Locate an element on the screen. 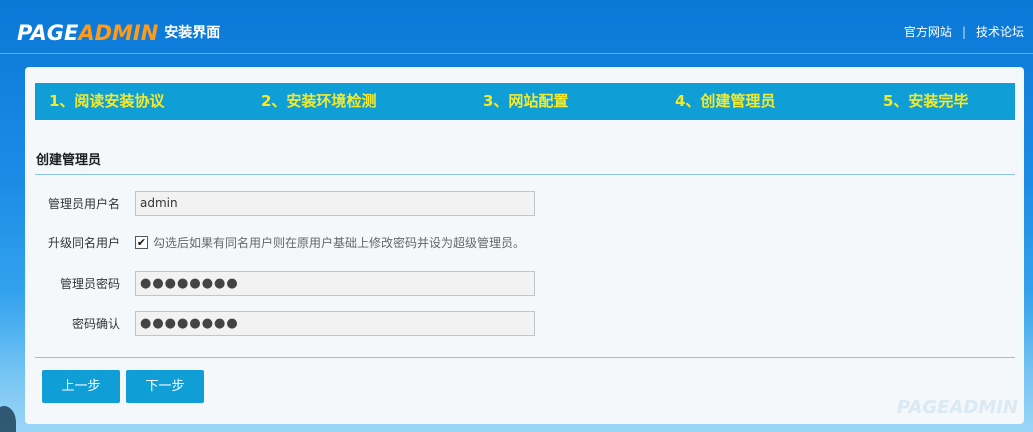 The height and width of the screenshot is (432, 1033). password-row: 管理员密码 ●●●●●●●● is located at coordinates (524, 284).